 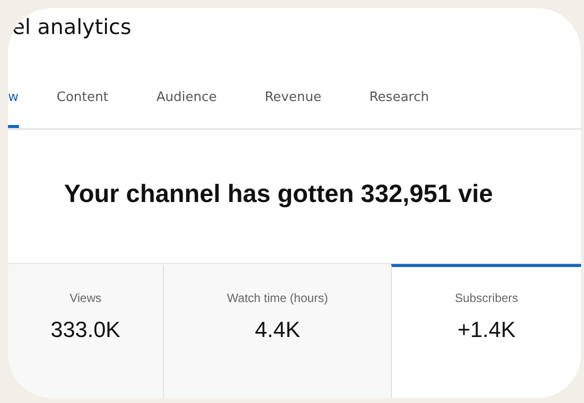 I want to click on metric-label: Views, so click(x=86, y=298).